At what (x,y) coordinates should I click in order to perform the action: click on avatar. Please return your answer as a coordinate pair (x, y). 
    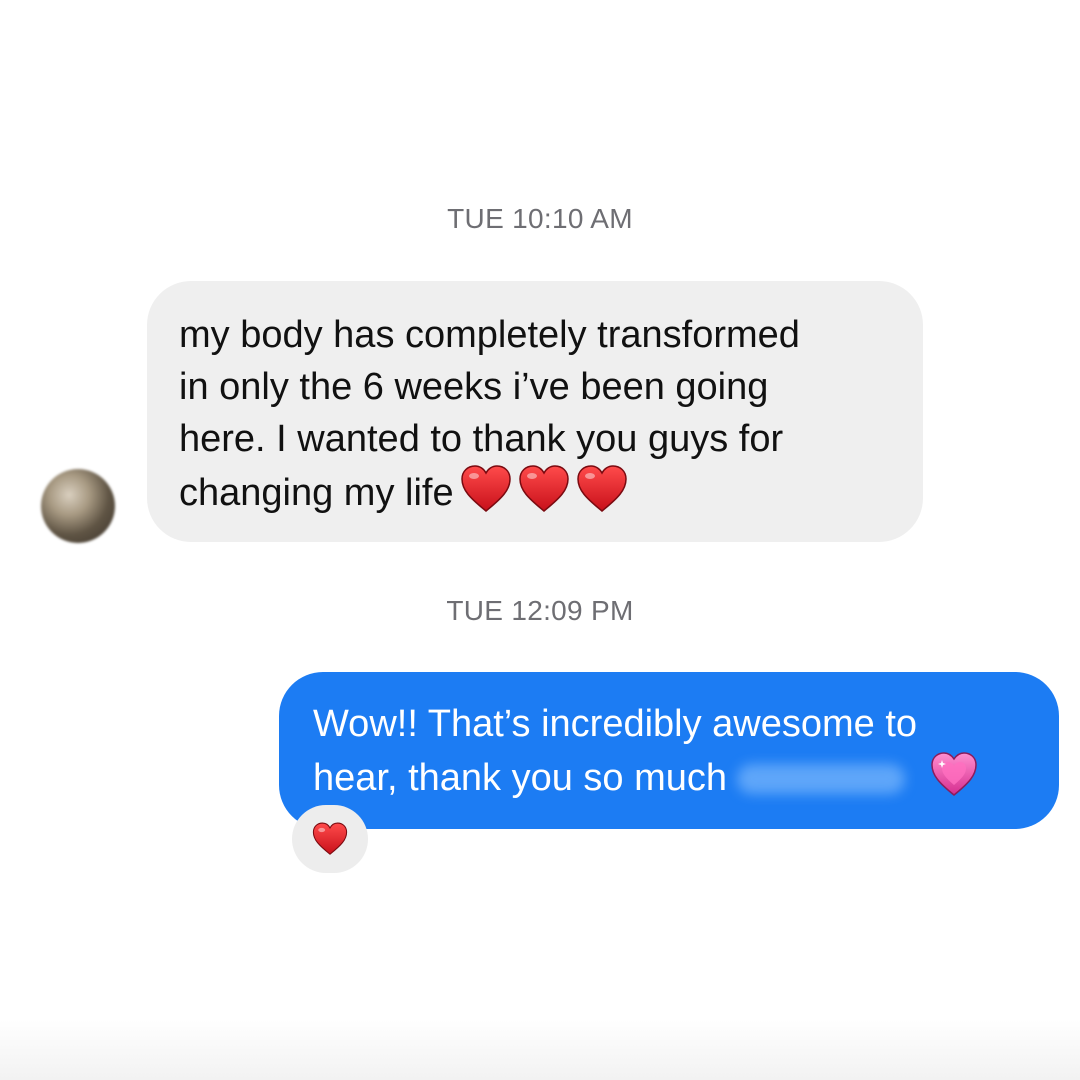
    Looking at the image, I should click on (78, 506).